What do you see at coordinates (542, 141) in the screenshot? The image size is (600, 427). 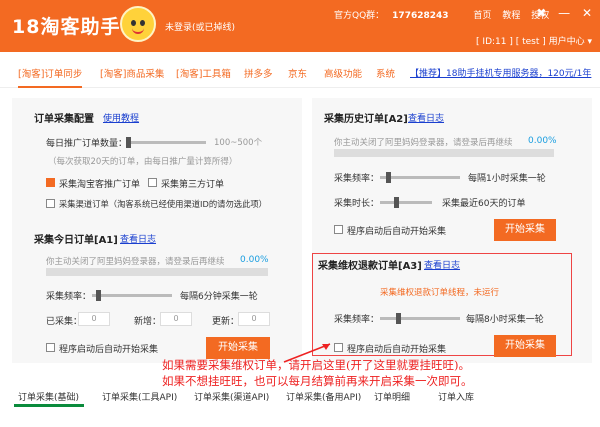 I see `history-pct: 0.00%` at bounding box center [542, 141].